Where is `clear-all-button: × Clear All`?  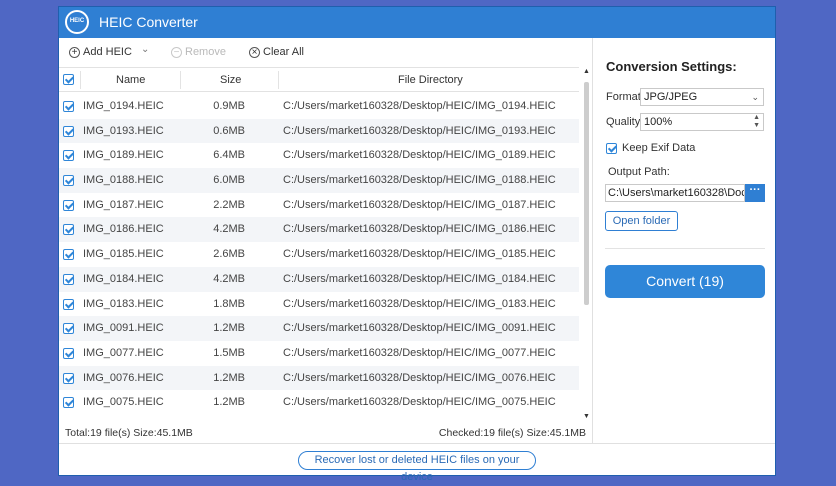 clear-all-button: × Clear All is located at coordinates (276, 52).